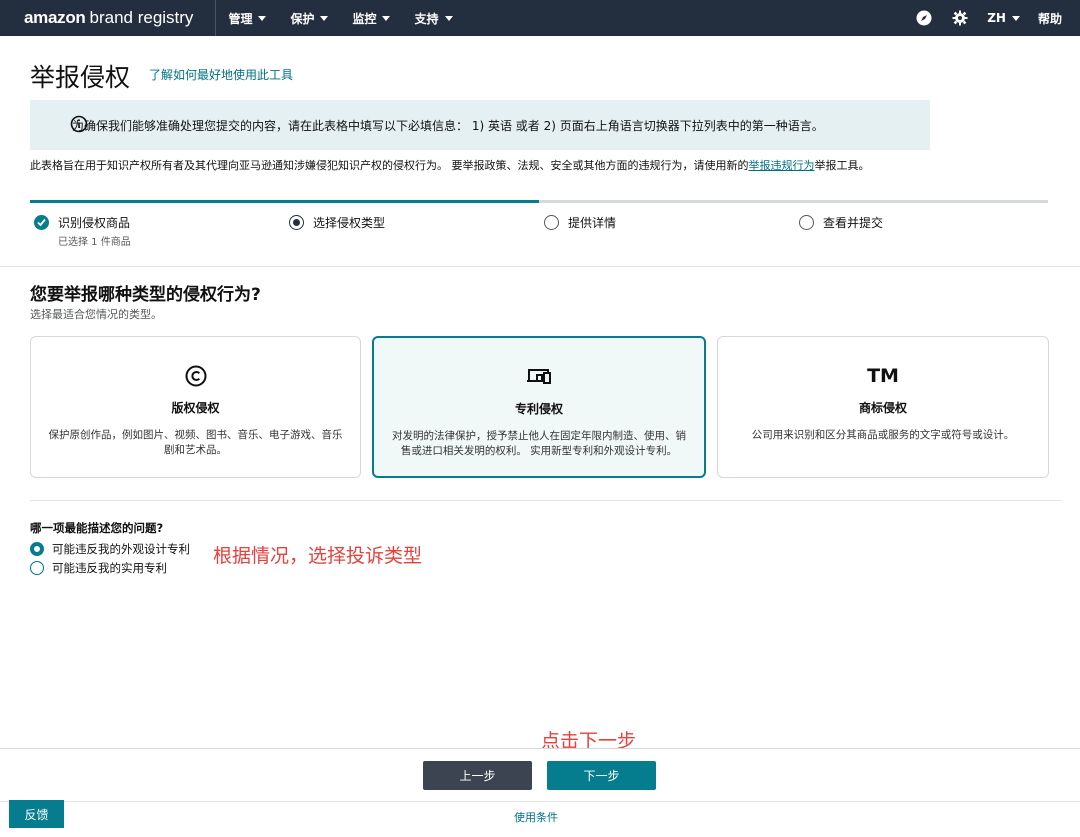 Image resolution: width=1080 pixels, height=837 pixels. I want to click on step-identify: 识别侵权商品 已选择 1 件商品, so click(82, 231).